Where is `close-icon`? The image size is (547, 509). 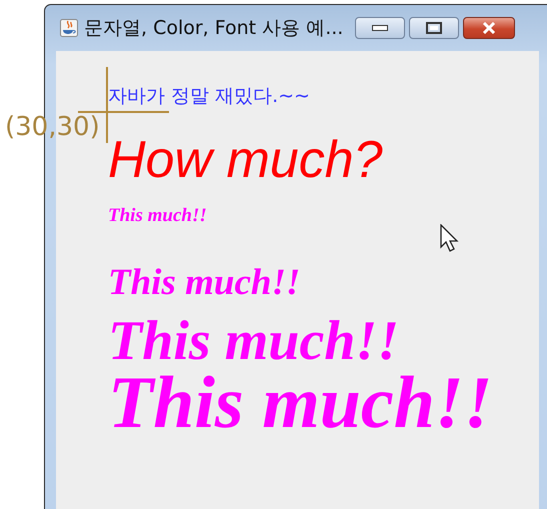
close-icon is located at coordinates (489, 28).